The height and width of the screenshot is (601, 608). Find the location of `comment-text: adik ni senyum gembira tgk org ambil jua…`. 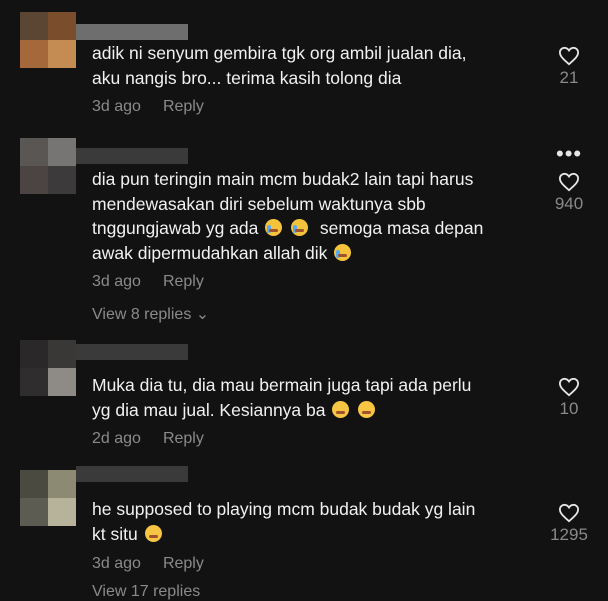

comment-text: adik ni senyum gembira tgk org ambil jua… is located at coordinates (279, 65).